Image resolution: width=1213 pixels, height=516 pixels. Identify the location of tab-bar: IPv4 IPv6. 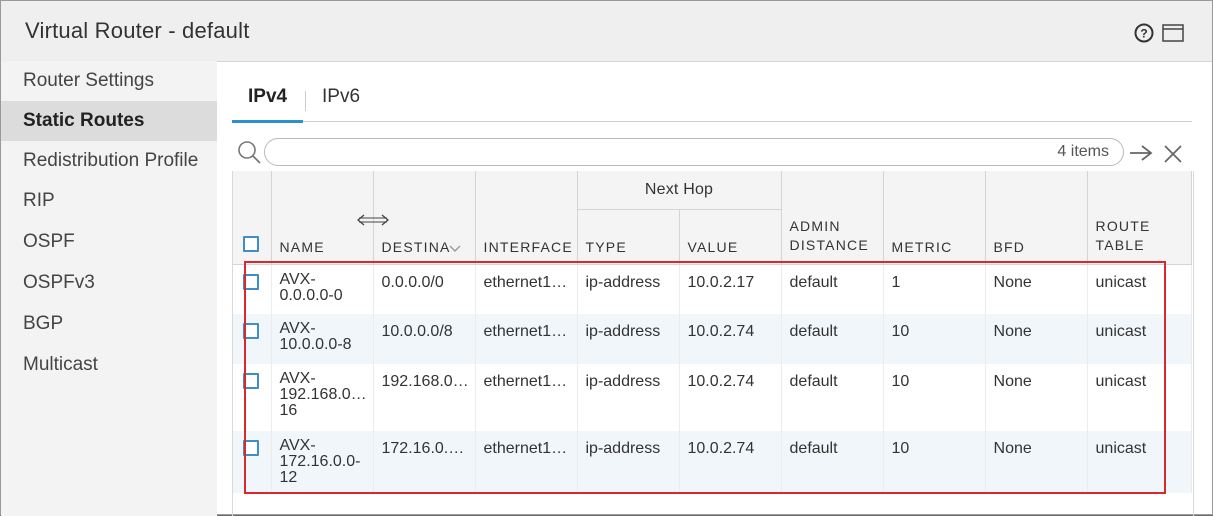
(712, 103).